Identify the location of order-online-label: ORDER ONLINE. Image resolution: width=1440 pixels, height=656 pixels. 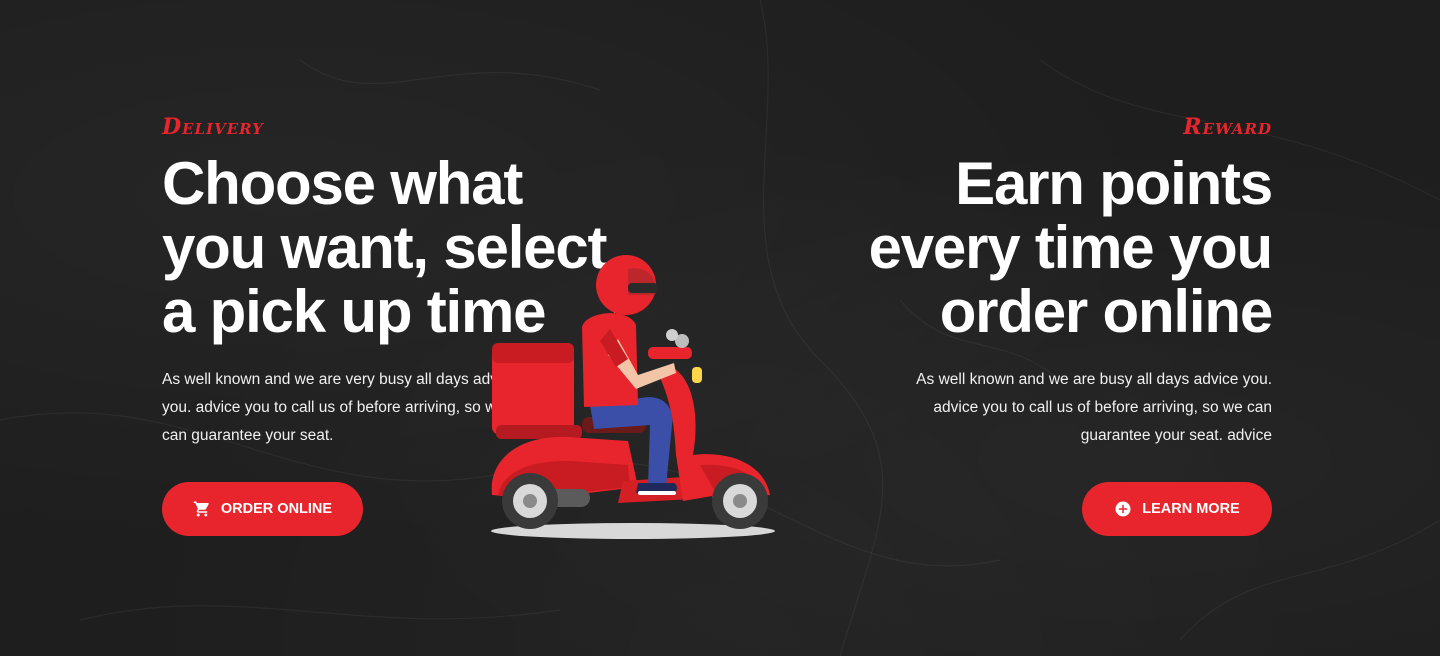
(276, 509).